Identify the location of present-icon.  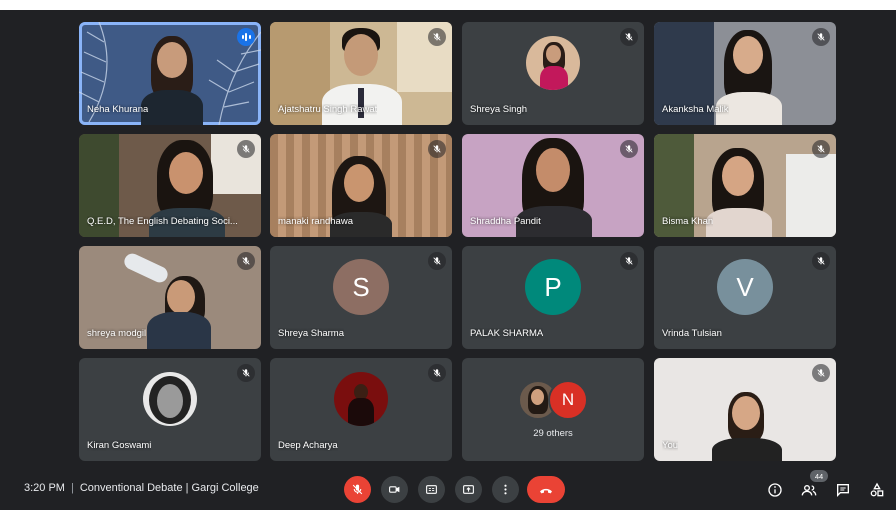
(468, 489).